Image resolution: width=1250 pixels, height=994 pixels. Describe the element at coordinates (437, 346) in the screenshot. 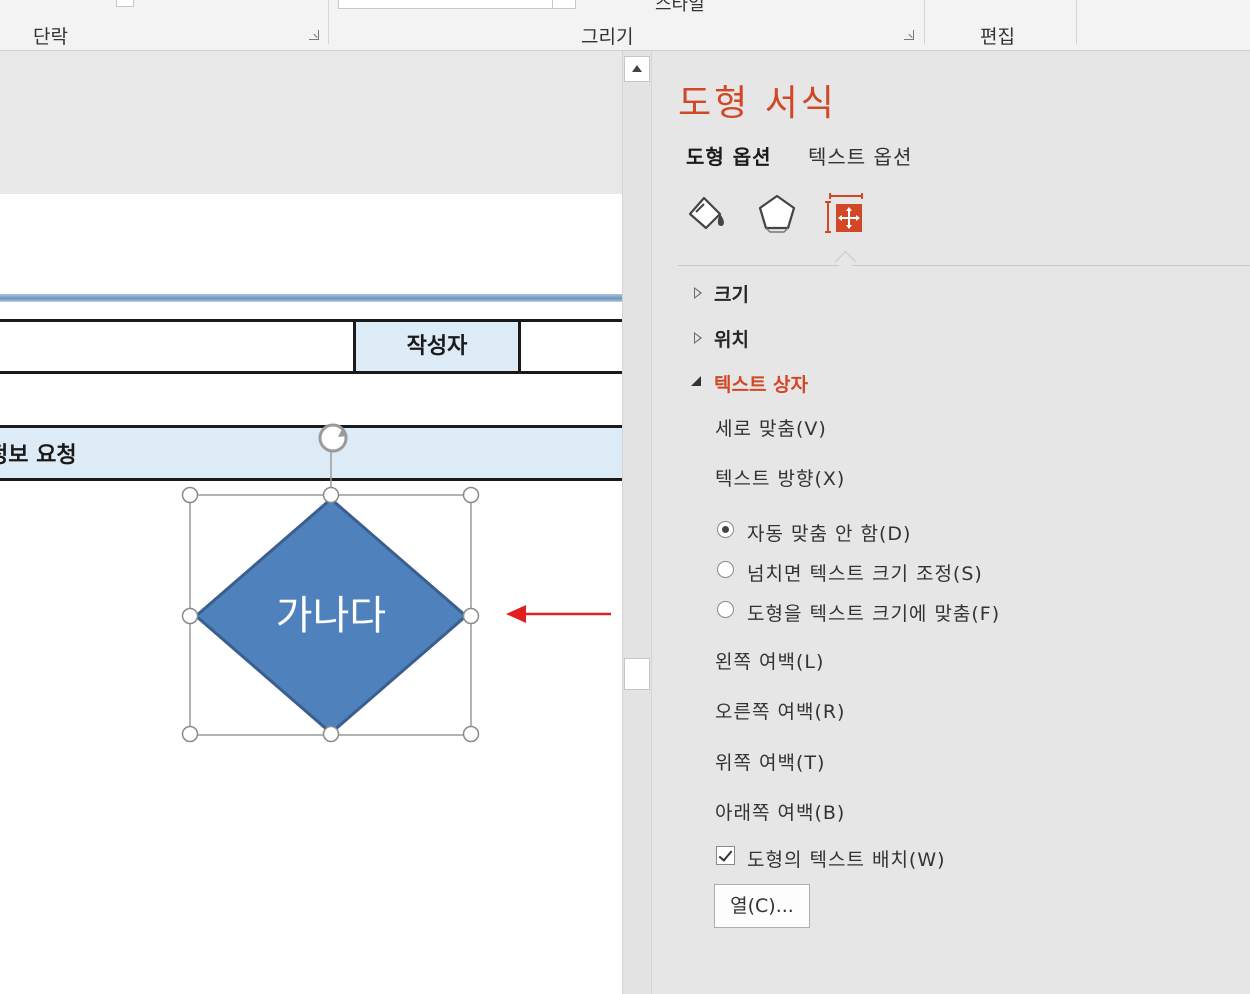

I see `author-header-cell: 작성자` at that location.